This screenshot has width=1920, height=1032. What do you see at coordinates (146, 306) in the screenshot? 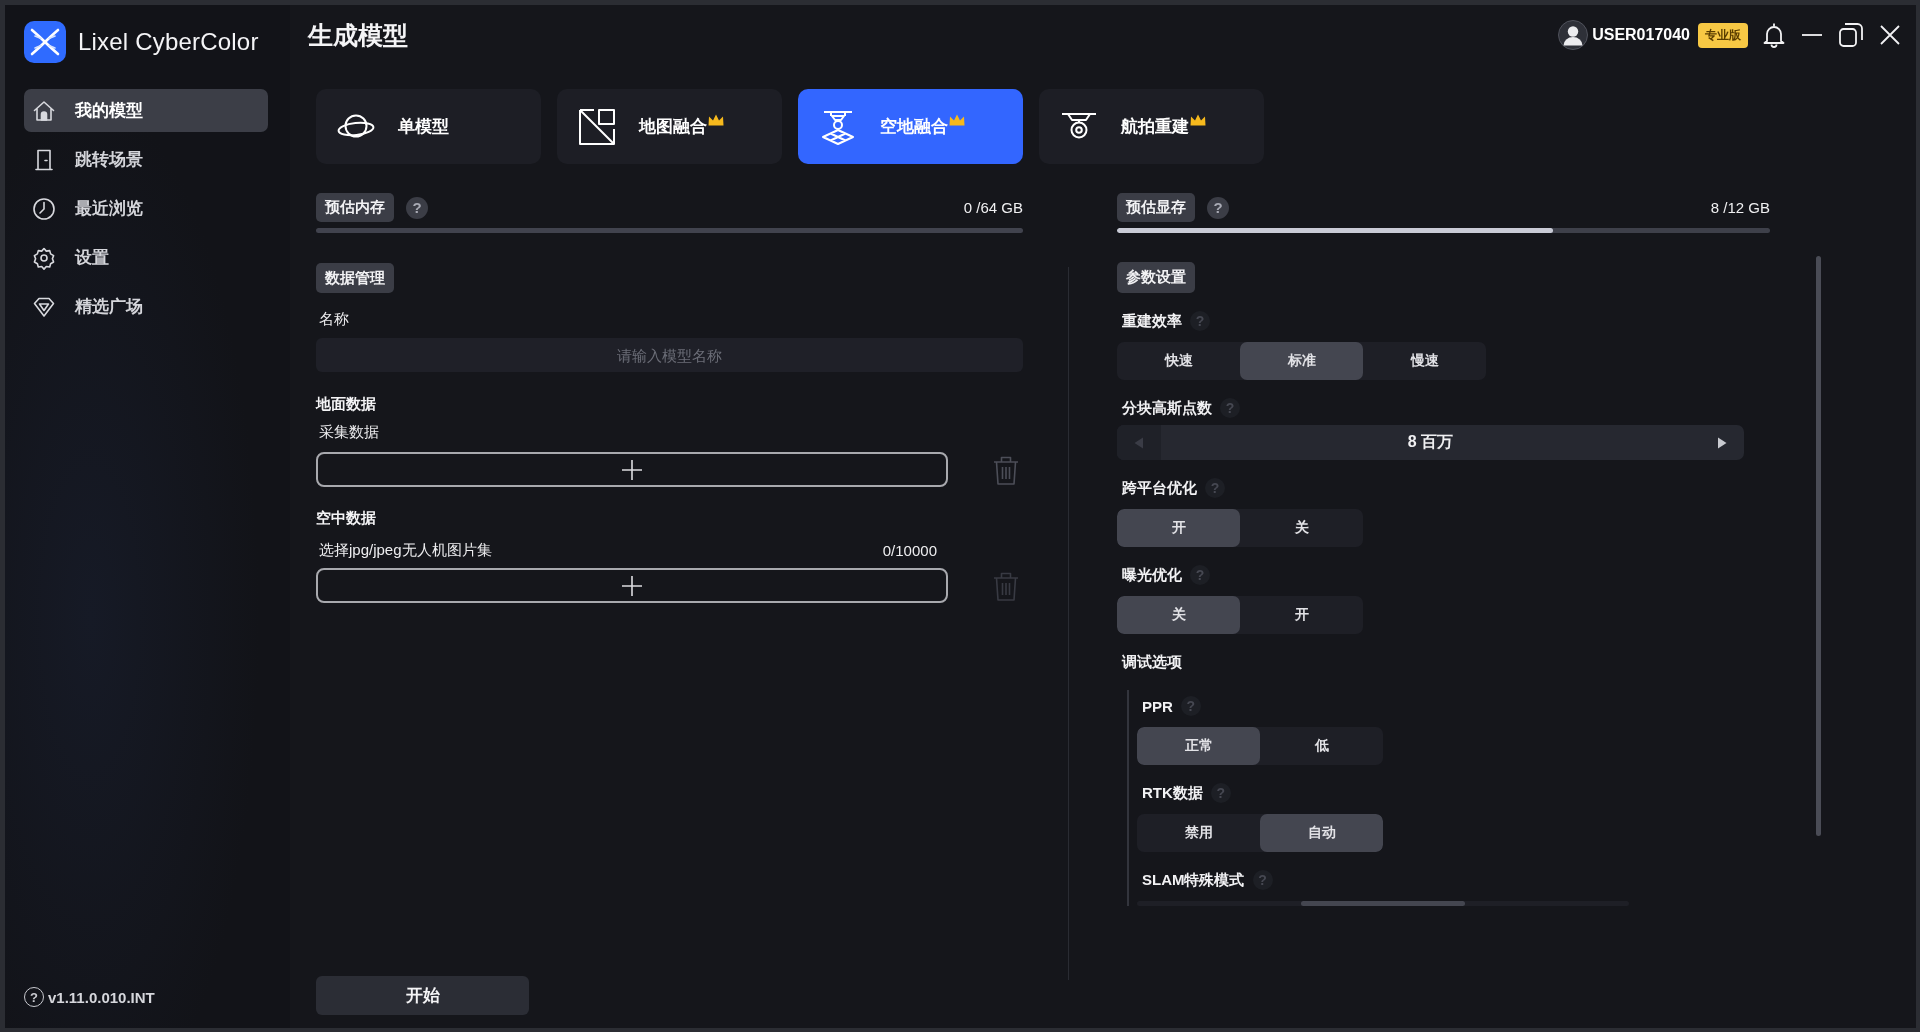
I see `sidebar-item: 精选广场` at bounding box center [146, 306].